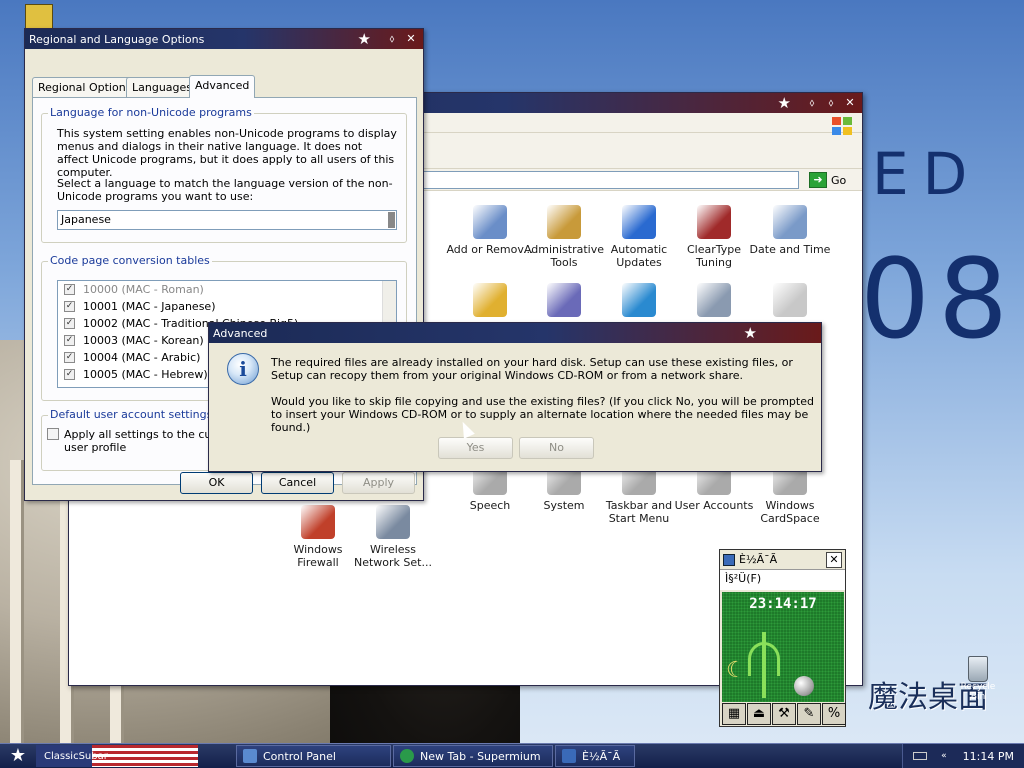  What do you see at coordinates (783, 604) in the screenshot?
I see `clock-time: 23:14:17` at bounding box center [783, 604].